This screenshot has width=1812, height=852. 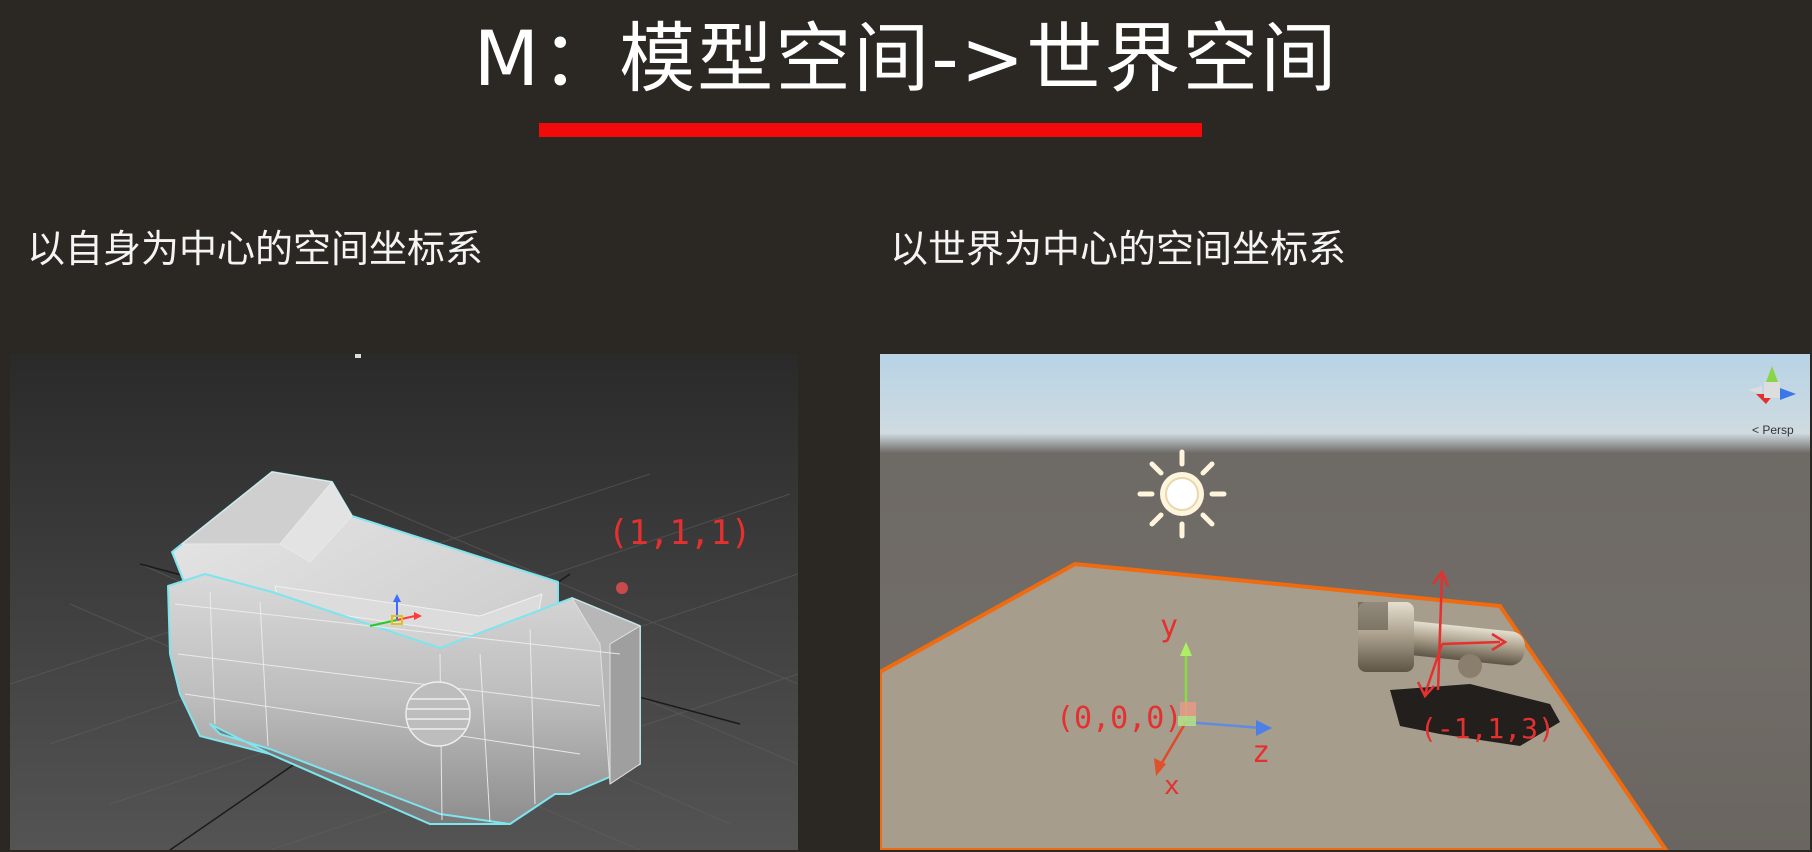 What do you see at coordinates (679, 533) in the screenshot?
I see `corner-coordinate-label: (1,1,1)` at bounding box center [679, 533].